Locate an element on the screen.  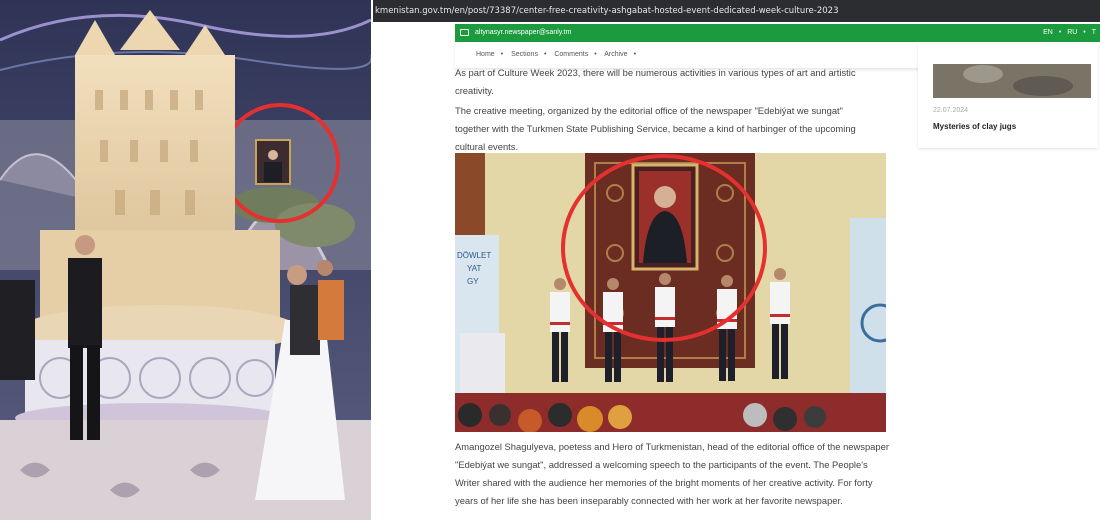
mail-icon is located at coordinates (464, 32).